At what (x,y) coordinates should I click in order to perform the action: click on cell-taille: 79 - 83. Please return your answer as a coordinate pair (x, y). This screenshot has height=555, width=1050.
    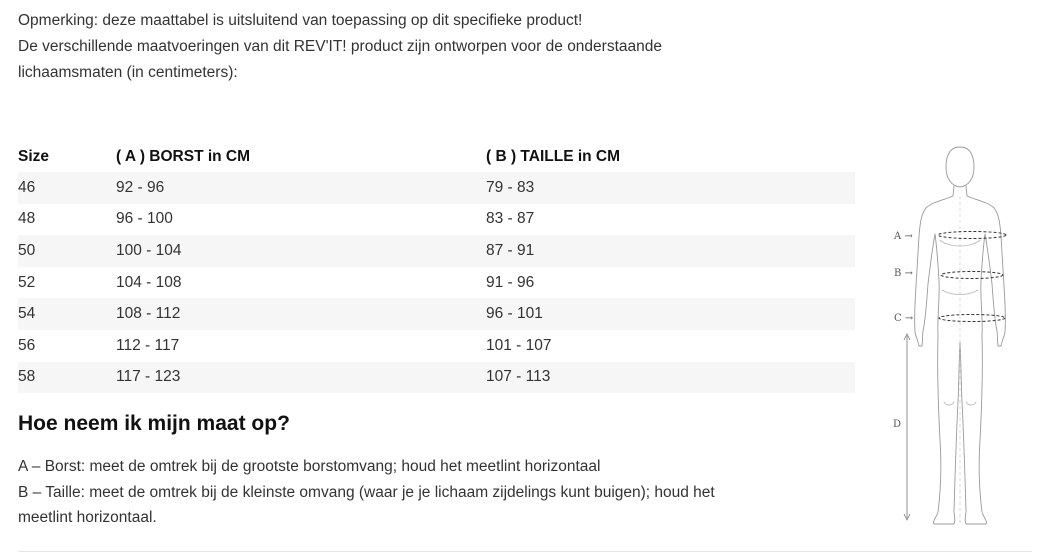
    Looking at the image, I should click on (670, 188).